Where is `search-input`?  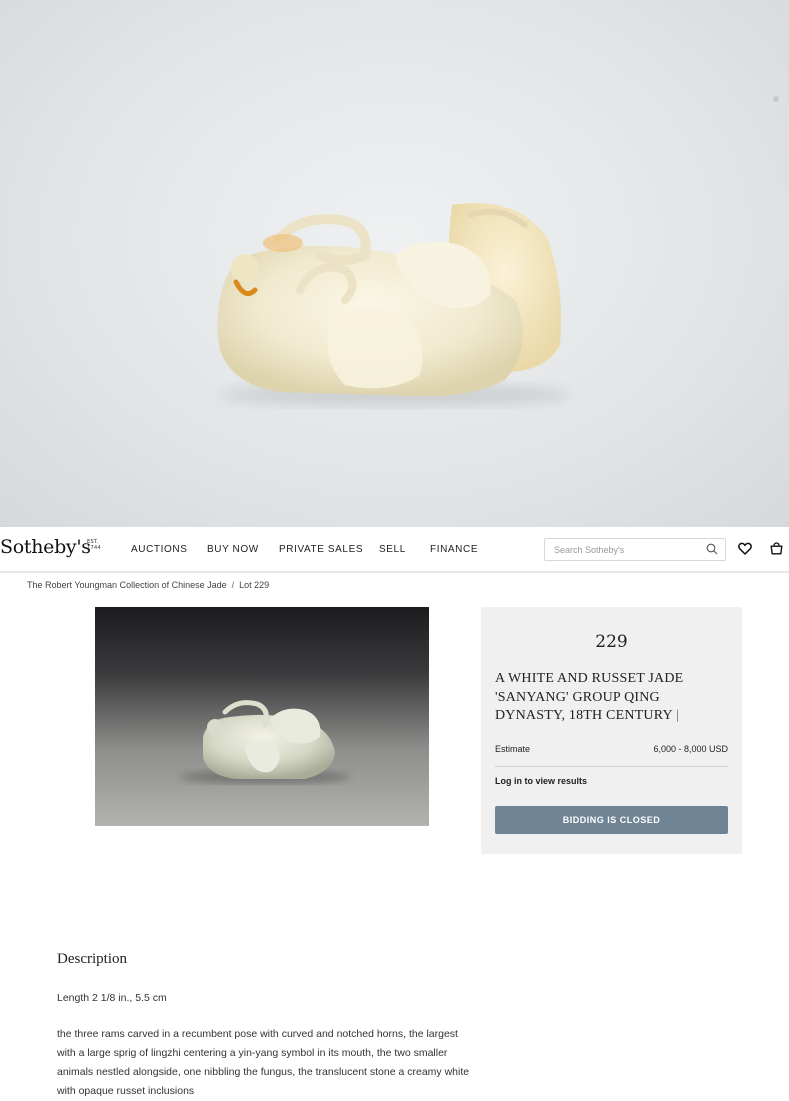
search-input is located at coordinates (624, 550).